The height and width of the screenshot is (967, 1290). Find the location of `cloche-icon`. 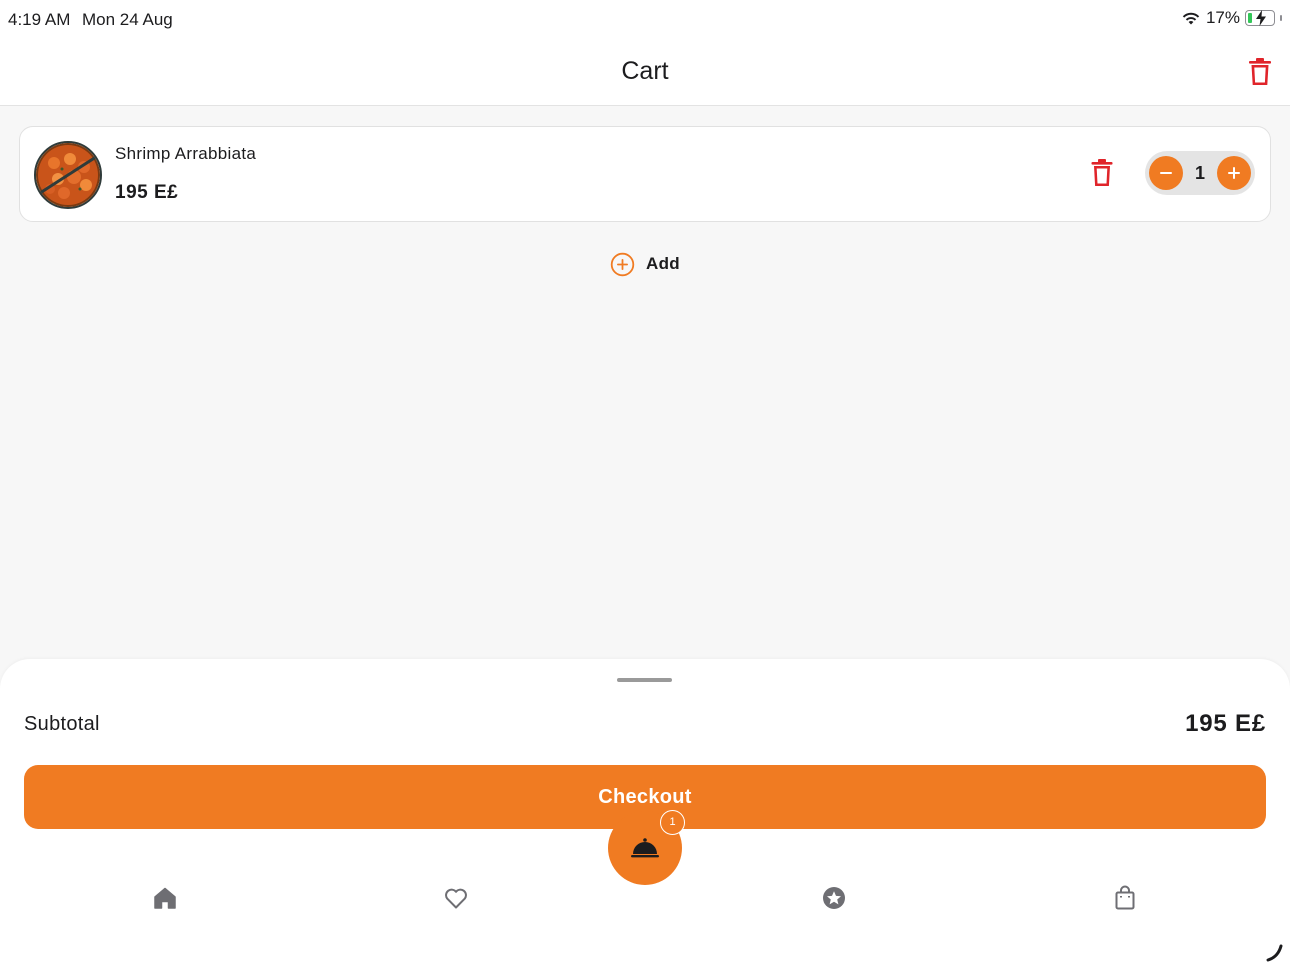

cloche-icon is located at coordinates (645, 848).